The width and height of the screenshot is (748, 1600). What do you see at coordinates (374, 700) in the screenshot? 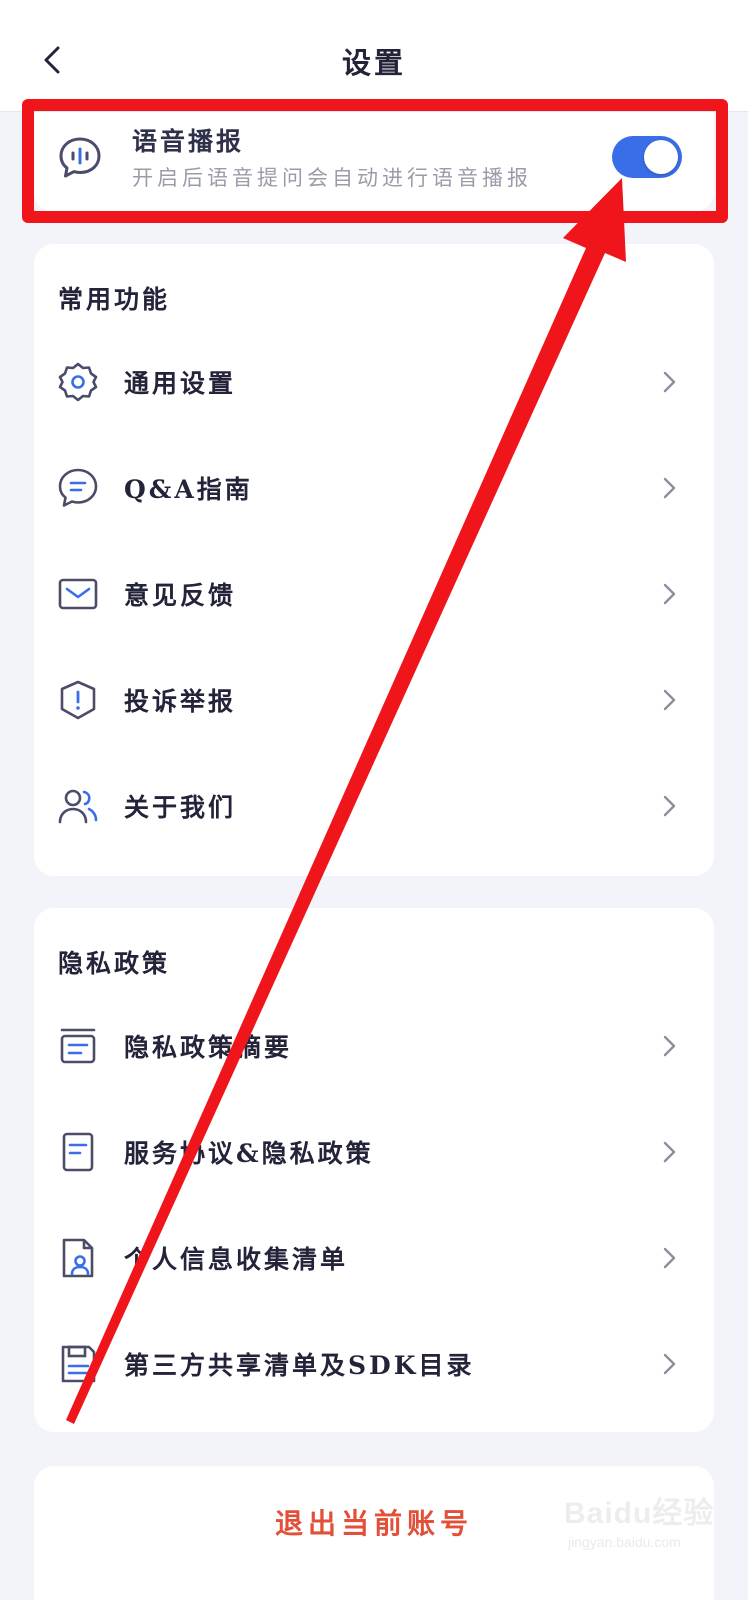
I see `row-complaint: 投诉举报` at bounding box center [374, 700].